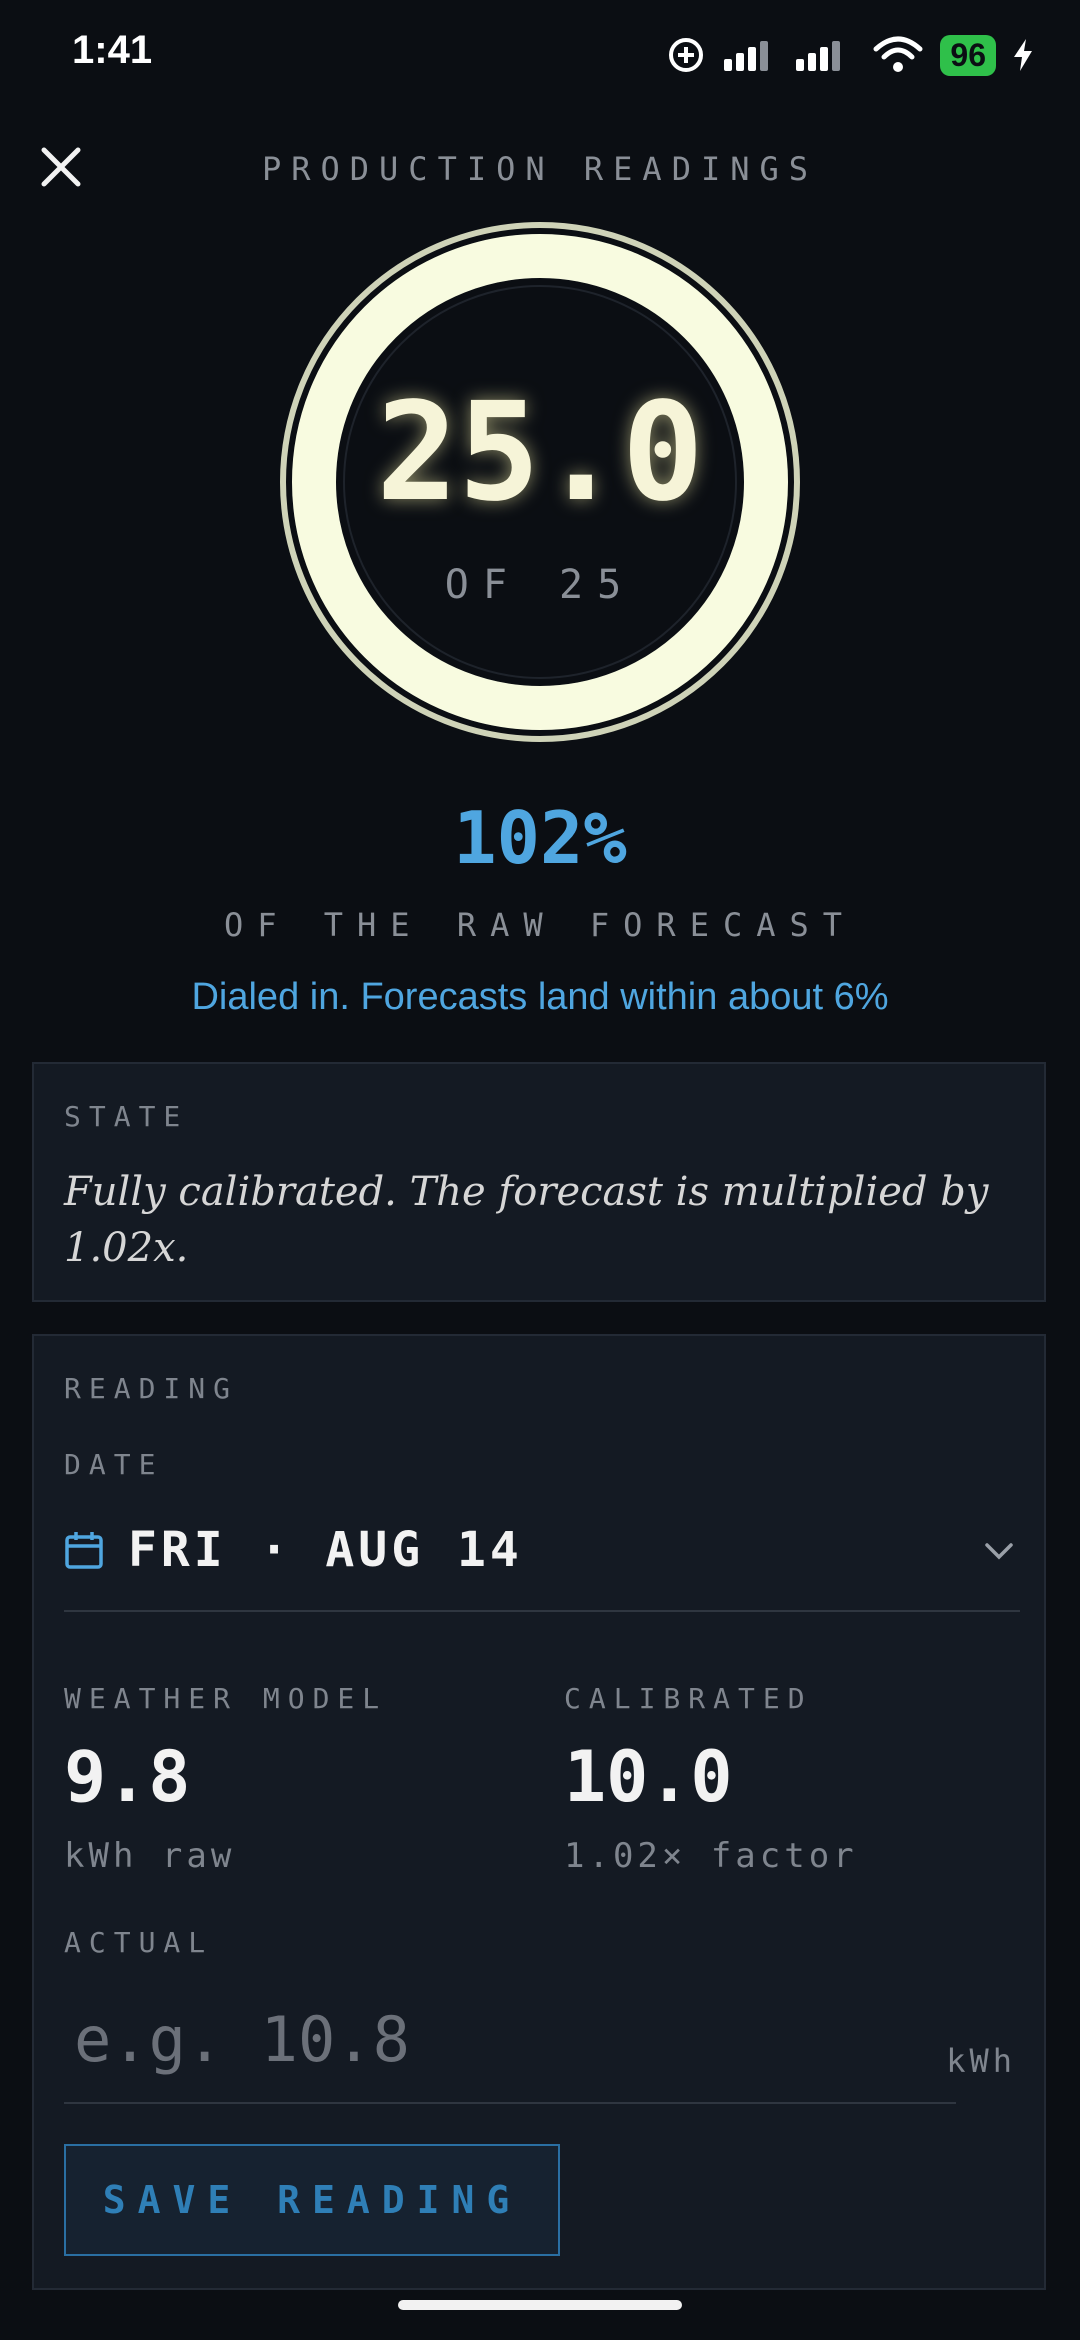 The image size is (1080, 2340). Describe the element at coordinates (540, 453) in the screenshot. I see `ring-value: 25.0` at that location.